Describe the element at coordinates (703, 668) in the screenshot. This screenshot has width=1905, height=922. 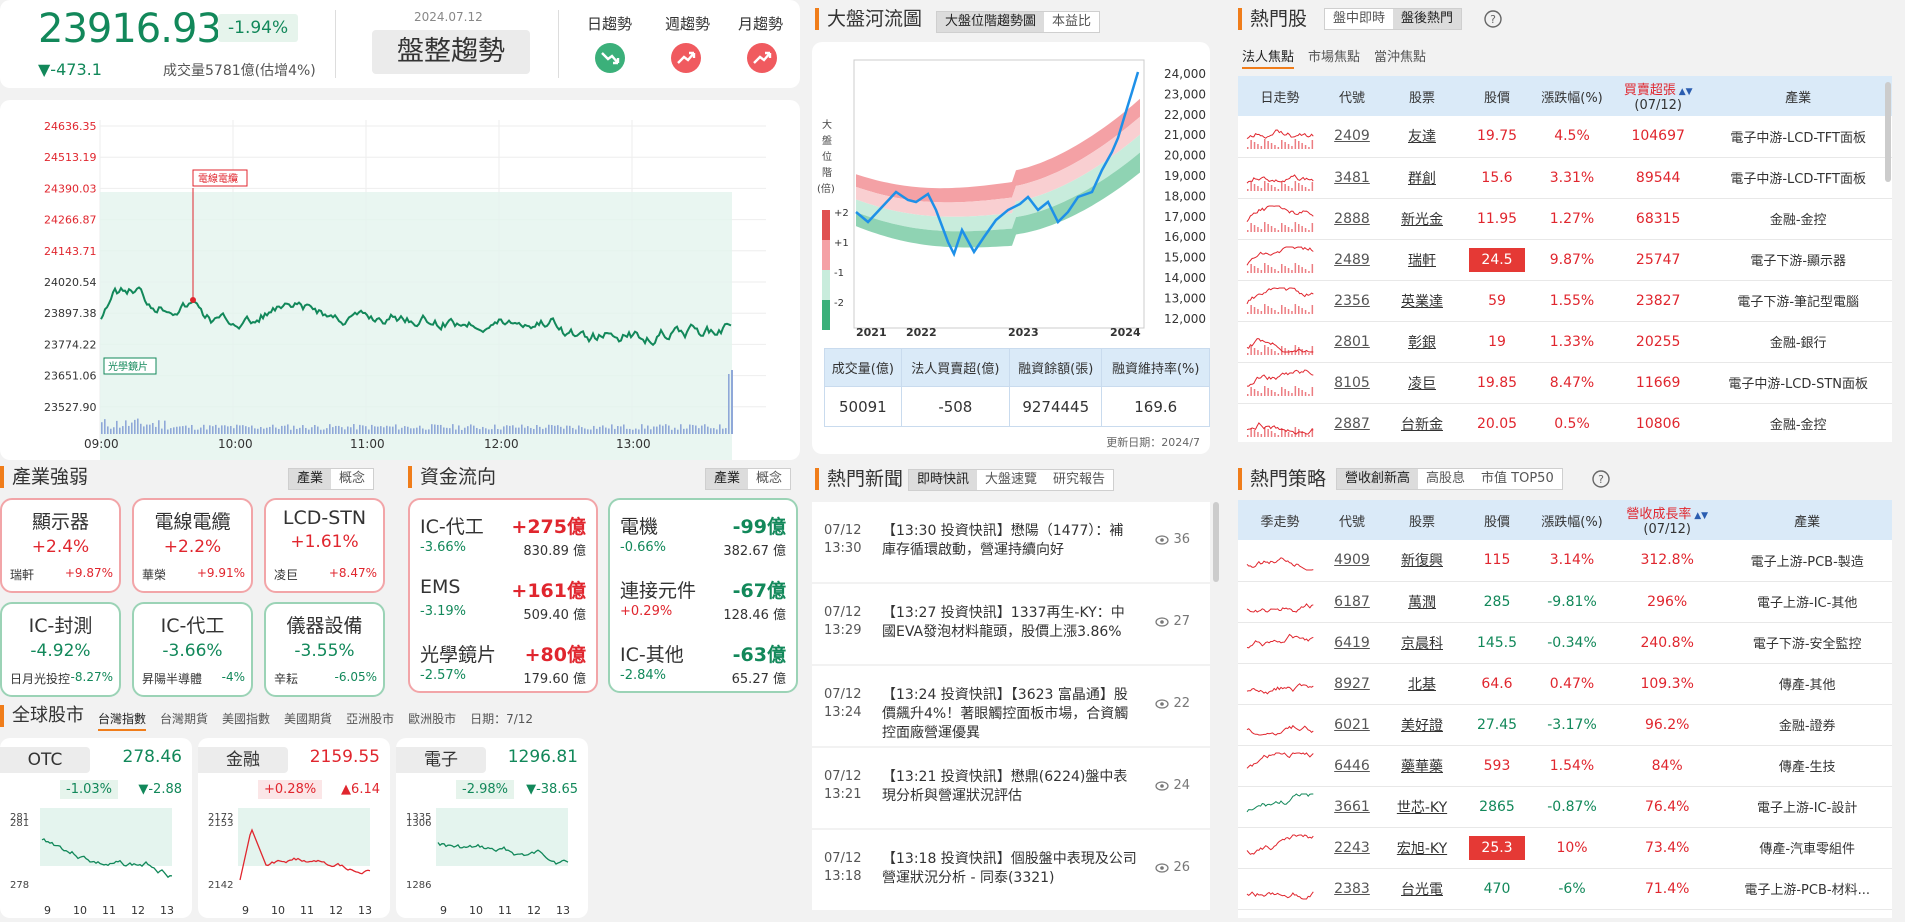
I see `flow-row: IC-其他 -63億 -2.84% 65.27 億` at that location.